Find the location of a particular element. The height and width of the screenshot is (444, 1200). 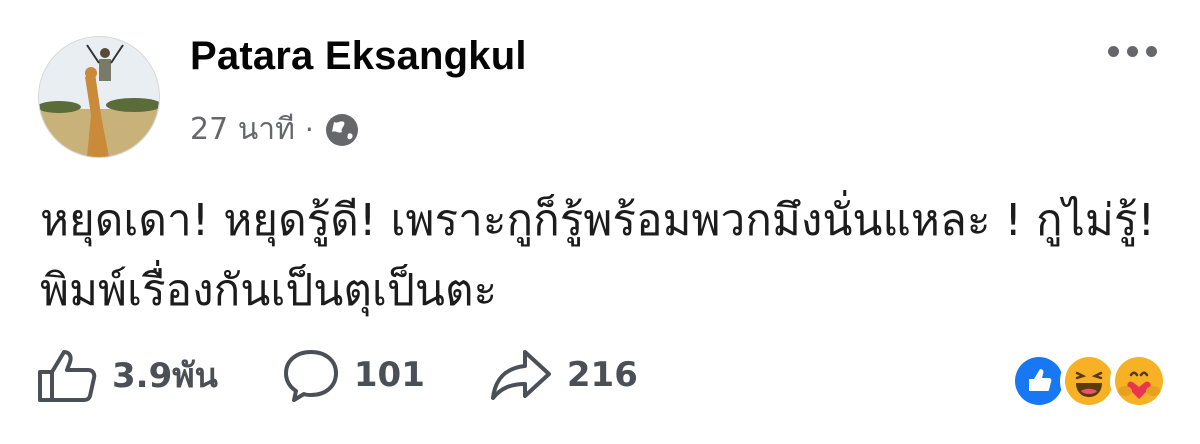

action-bar: 3.9พัน 101 216 is located at coordinates (369, 375).